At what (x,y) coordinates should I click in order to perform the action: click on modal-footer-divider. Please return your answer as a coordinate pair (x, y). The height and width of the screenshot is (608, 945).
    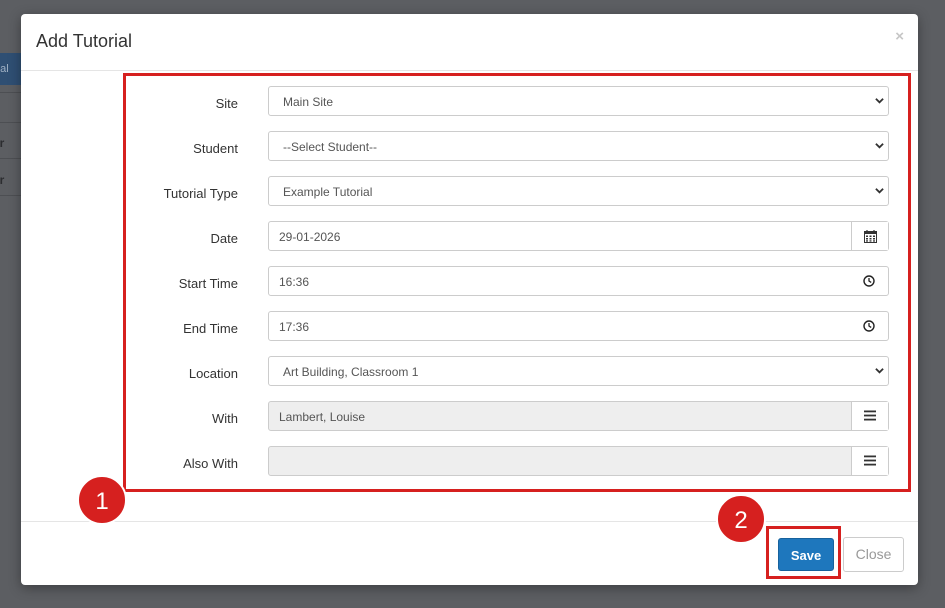
    Looking at the image, I should click on (469, 521).